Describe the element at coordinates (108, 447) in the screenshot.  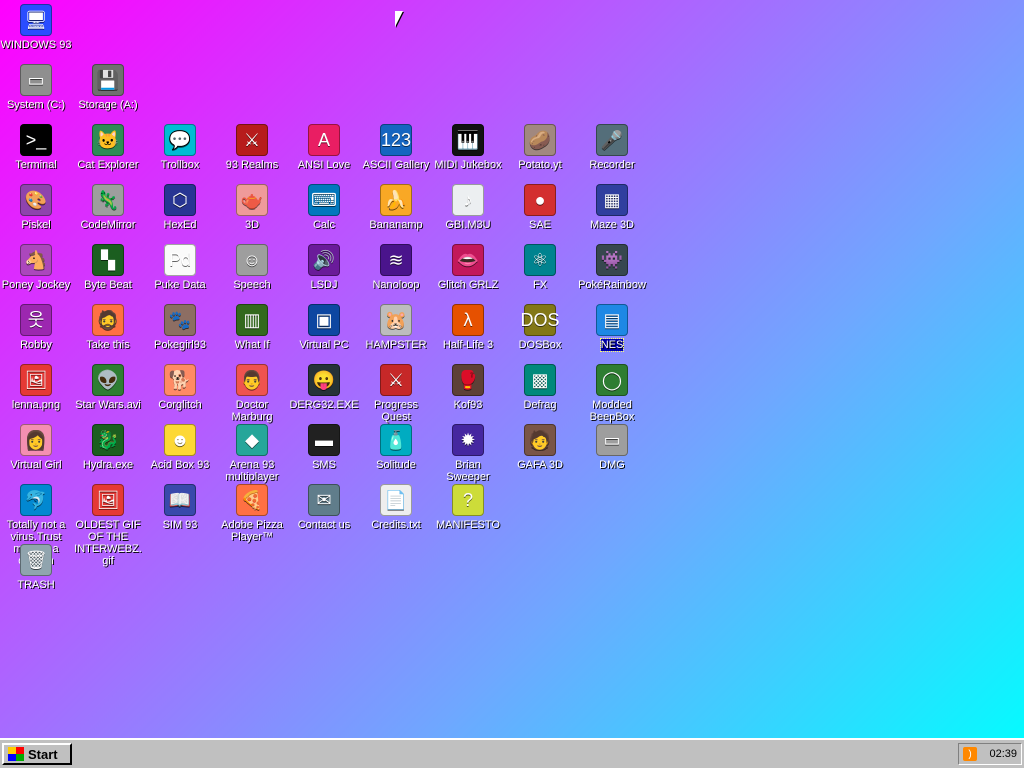
I see `desktop-icon: 🐉 Hydra.exe` at that location.